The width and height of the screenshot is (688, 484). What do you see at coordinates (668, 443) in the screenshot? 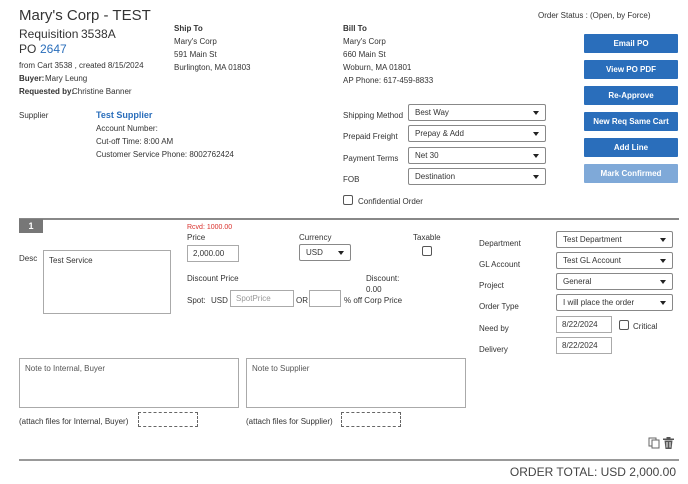
I see `trash-icon` at bounding box center [668, 443].